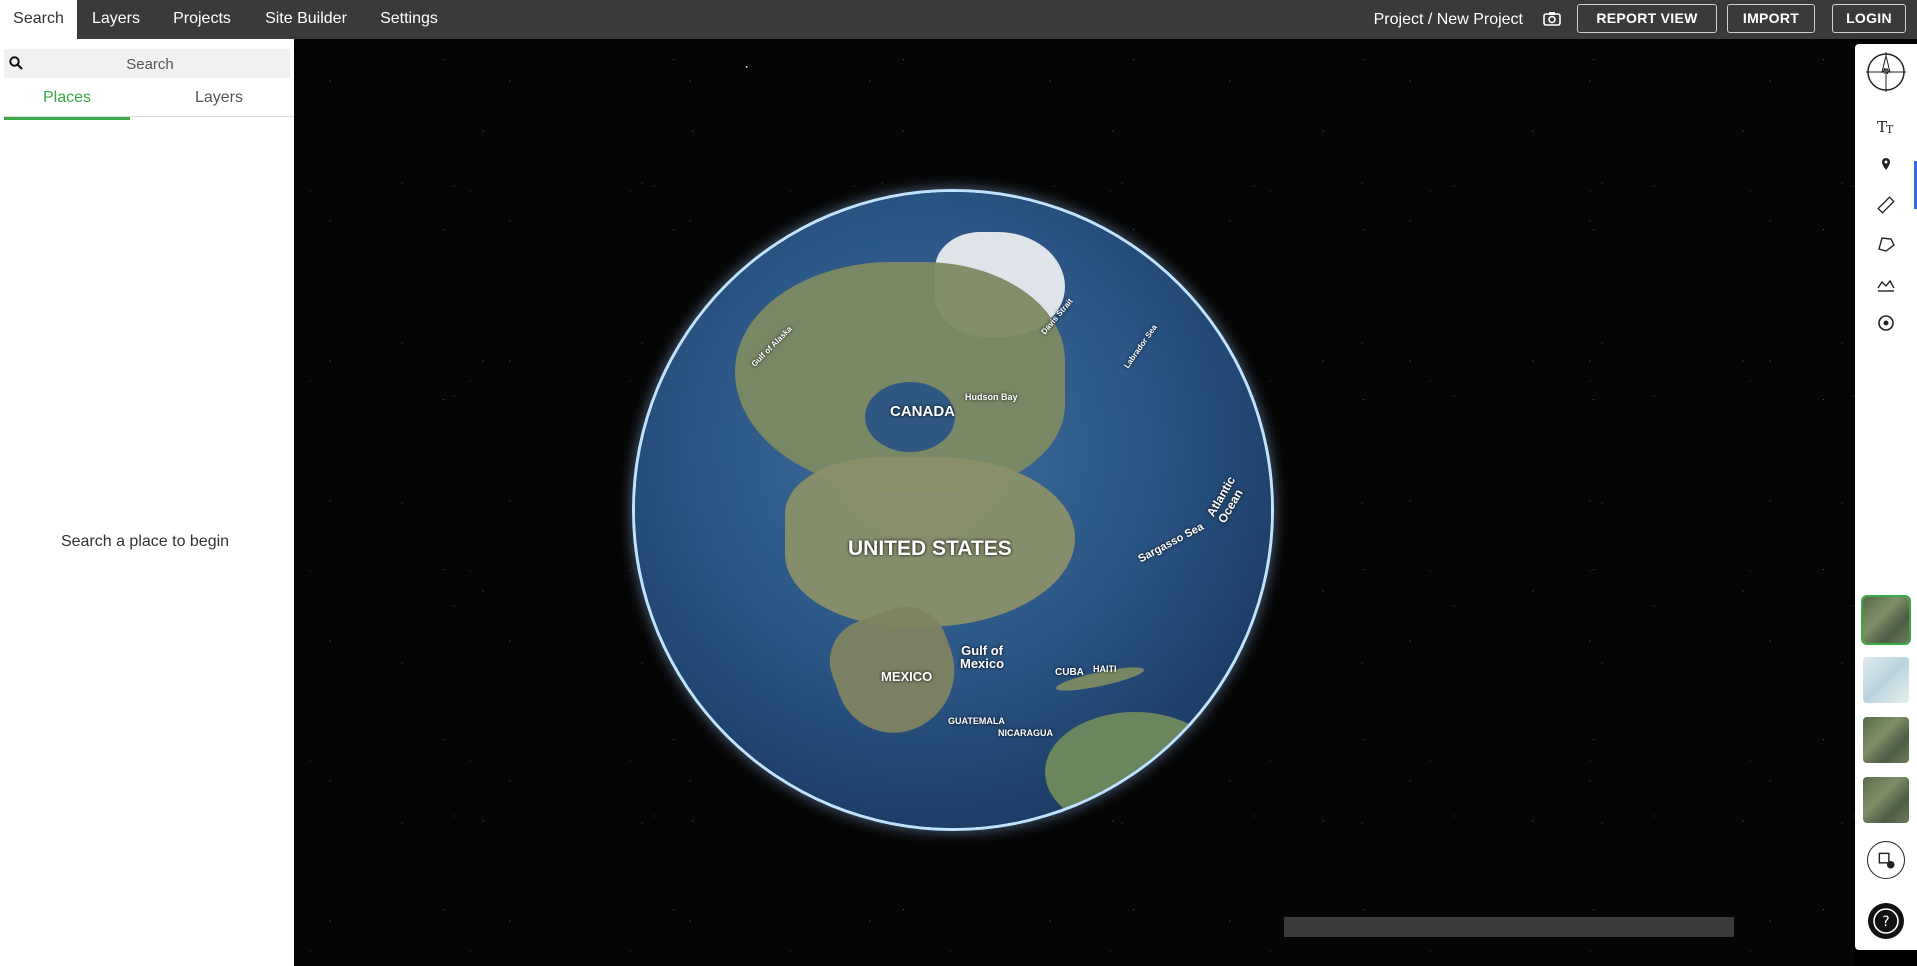 The width and height of the screenshot is (1917, 966). Describe the element at coordinates (1886, 800) in the screenshot. I see `base-layer-hybrid` at that location.